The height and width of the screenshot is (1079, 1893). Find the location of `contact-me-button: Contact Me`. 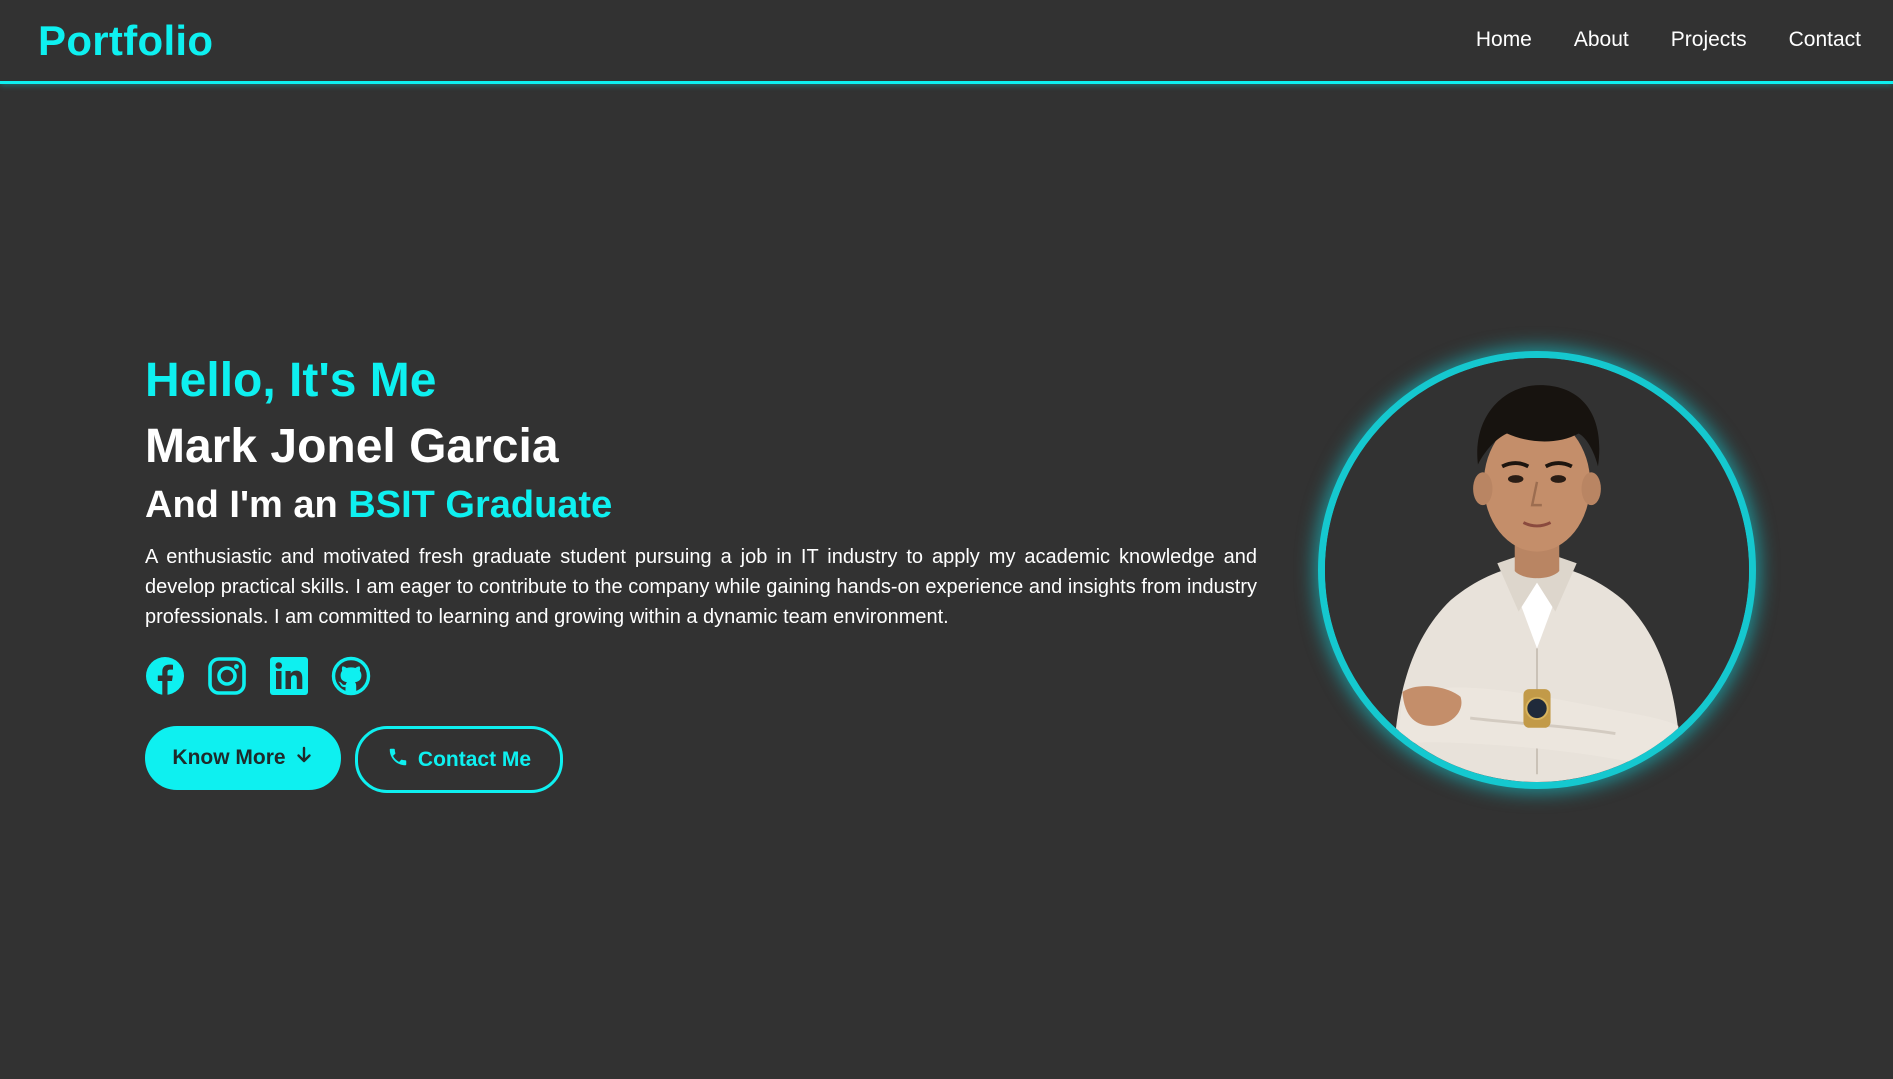

contact-me-button: Contact Me is located at coordinates (459, 759).